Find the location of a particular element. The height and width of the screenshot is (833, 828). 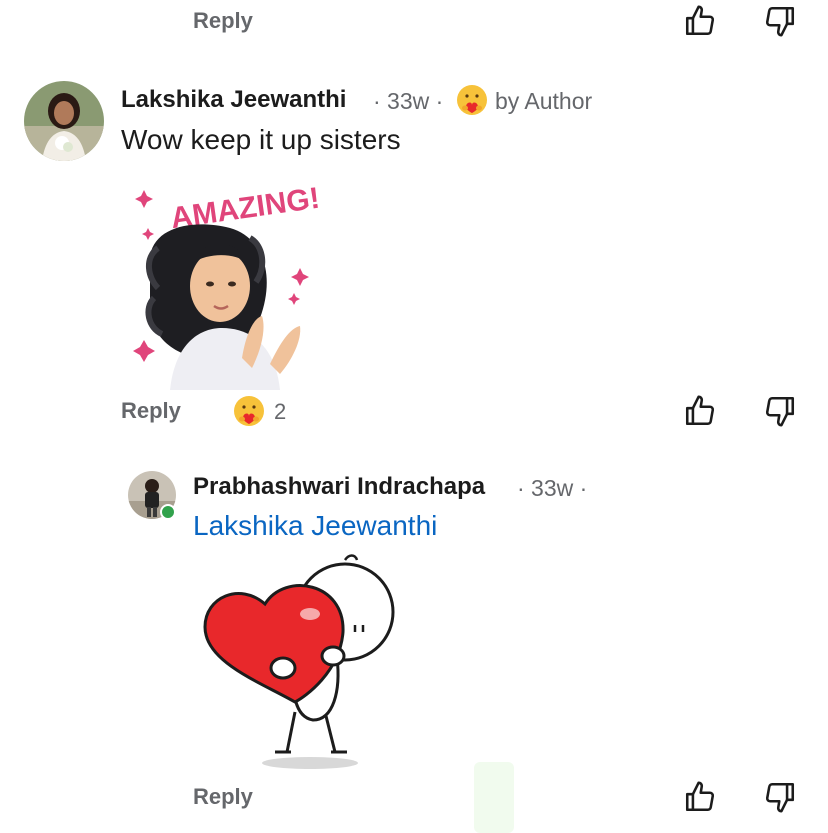

comment-author: Prabhashwari Indrachapa is located at coordinates (339, 487).